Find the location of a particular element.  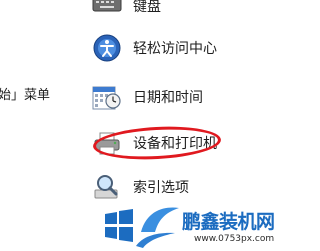

control-panel-item-indexing-options: 索引选项 is located at coordinates (167, 188).